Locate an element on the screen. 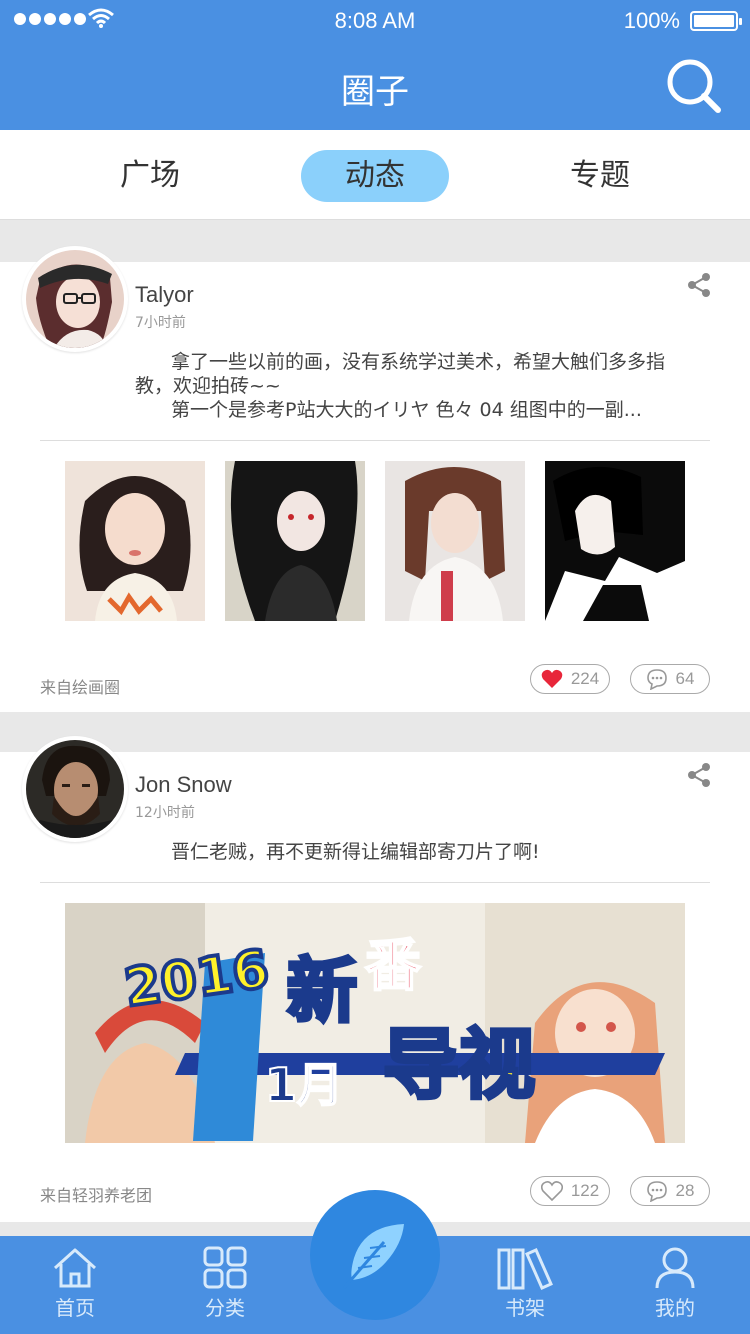 Image resolution: width=750 pixels, height=1334 pixels. banner-title-new: 新 is located at coordinates (322, 991).